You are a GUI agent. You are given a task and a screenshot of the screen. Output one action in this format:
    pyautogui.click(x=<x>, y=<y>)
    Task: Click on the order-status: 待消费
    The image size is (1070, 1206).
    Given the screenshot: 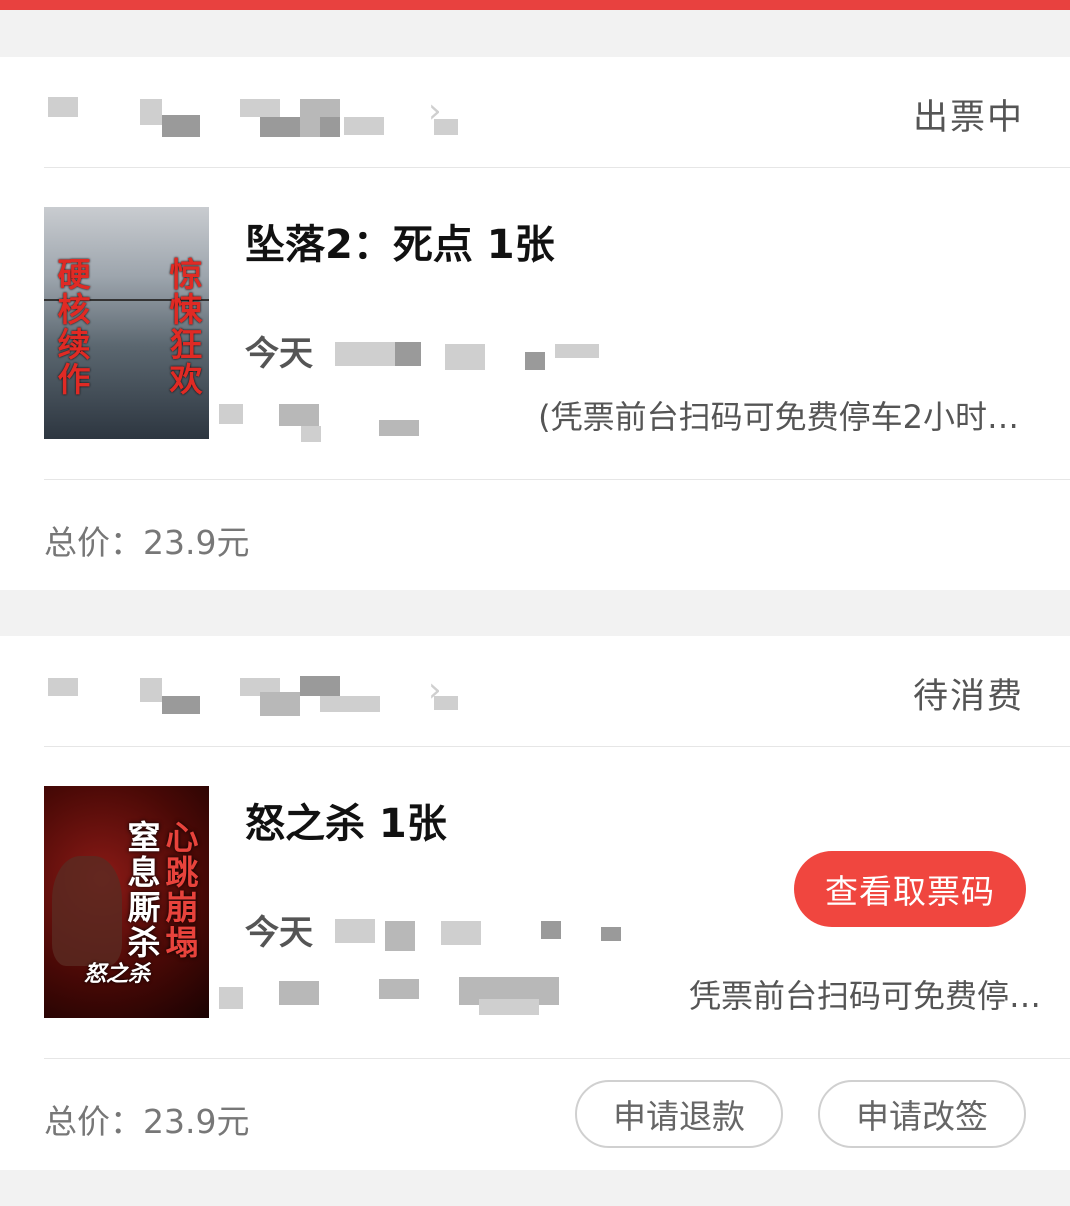 What is the action you would take?
    pyautogui.click(x=968, y=697)
    